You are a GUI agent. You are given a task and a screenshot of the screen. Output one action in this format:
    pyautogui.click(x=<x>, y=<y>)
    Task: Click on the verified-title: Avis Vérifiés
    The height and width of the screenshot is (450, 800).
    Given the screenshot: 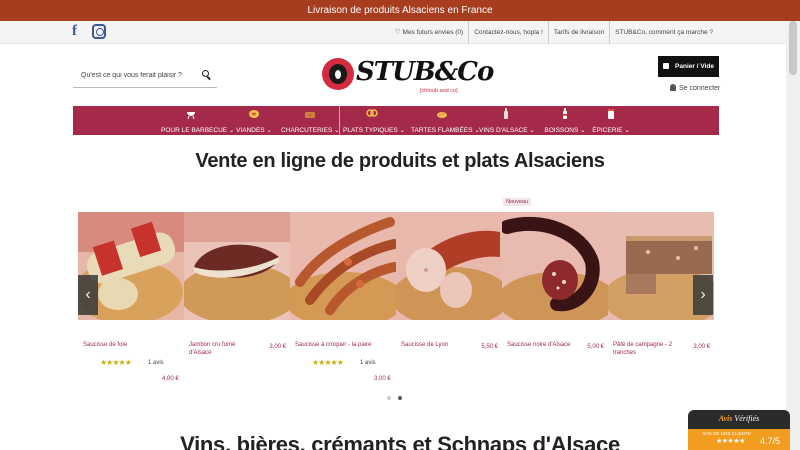 What is the action you would take?
    pyautogui.click(x=739, y=418)
    